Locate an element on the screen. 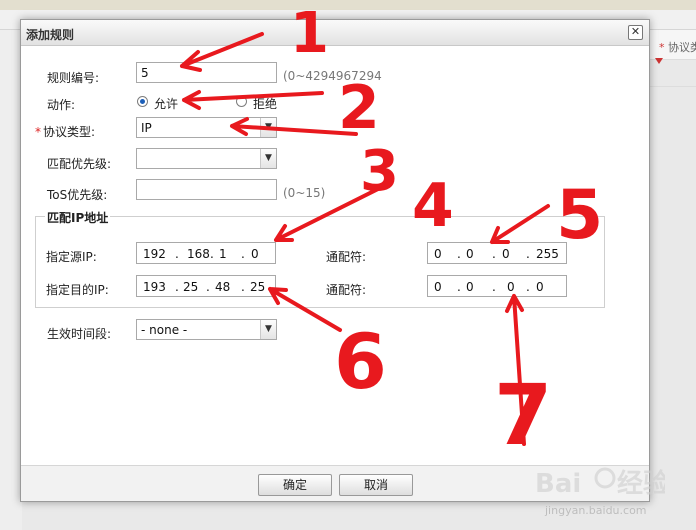  background-top-strip is located at coordinates (348, 5).